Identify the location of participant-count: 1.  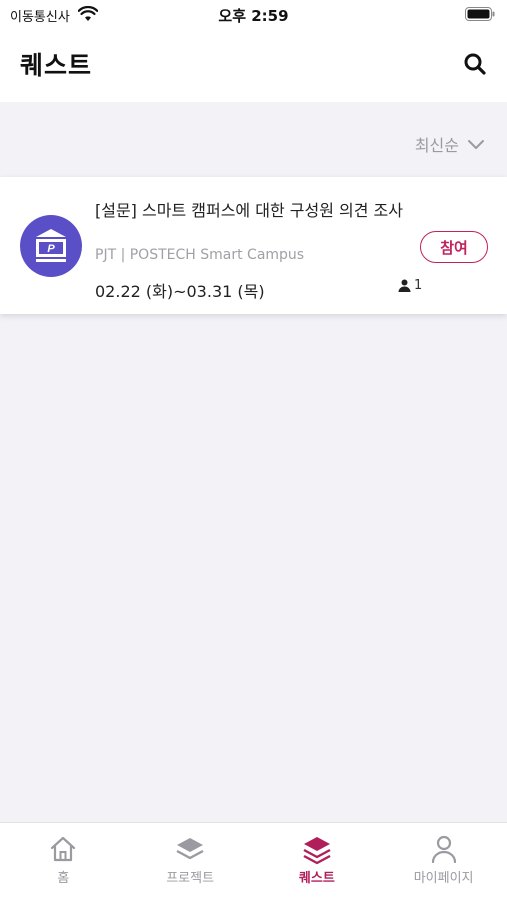
(410, 285).